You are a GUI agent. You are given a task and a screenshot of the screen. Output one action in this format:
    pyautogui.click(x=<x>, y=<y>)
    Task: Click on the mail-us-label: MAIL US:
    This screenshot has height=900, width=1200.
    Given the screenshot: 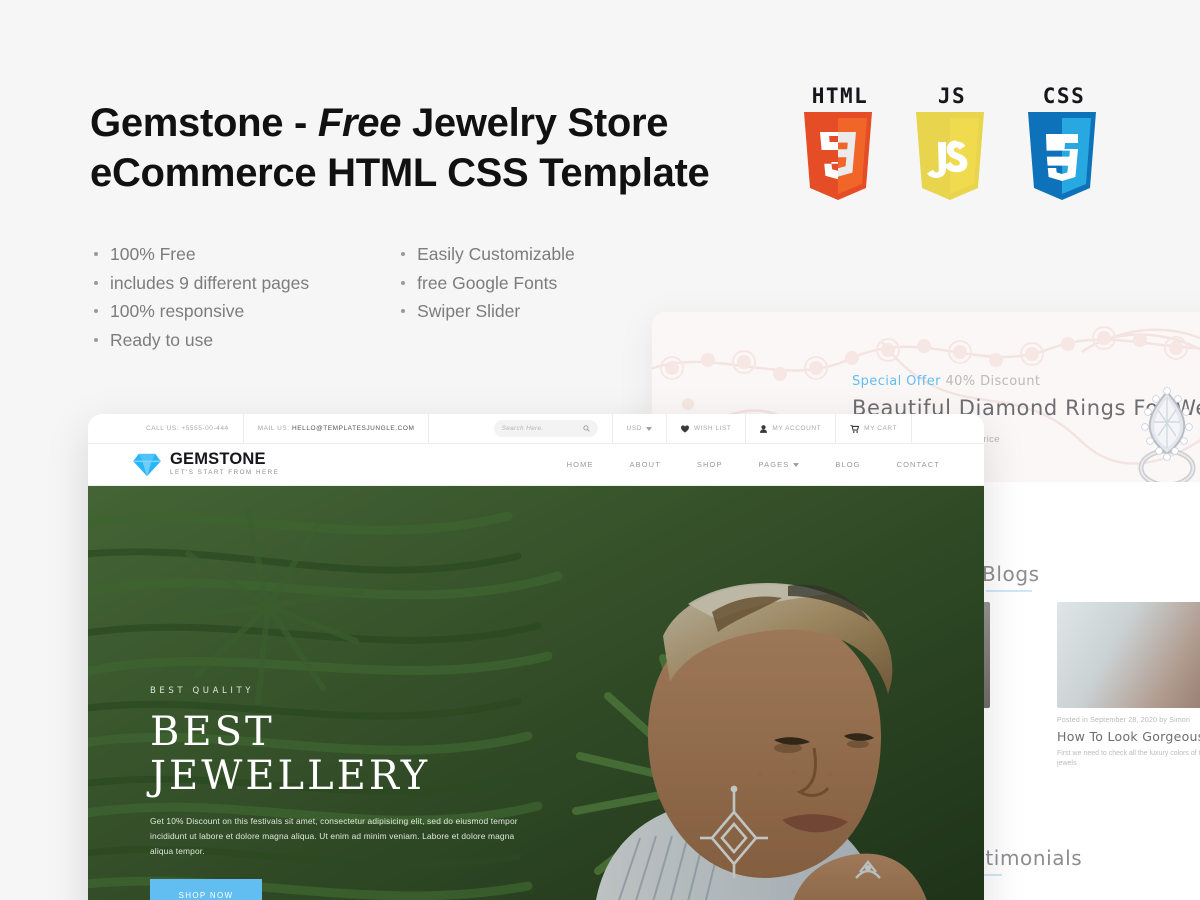 What is the action you would take?
    pyautogui.click(x=273, y=428)
    